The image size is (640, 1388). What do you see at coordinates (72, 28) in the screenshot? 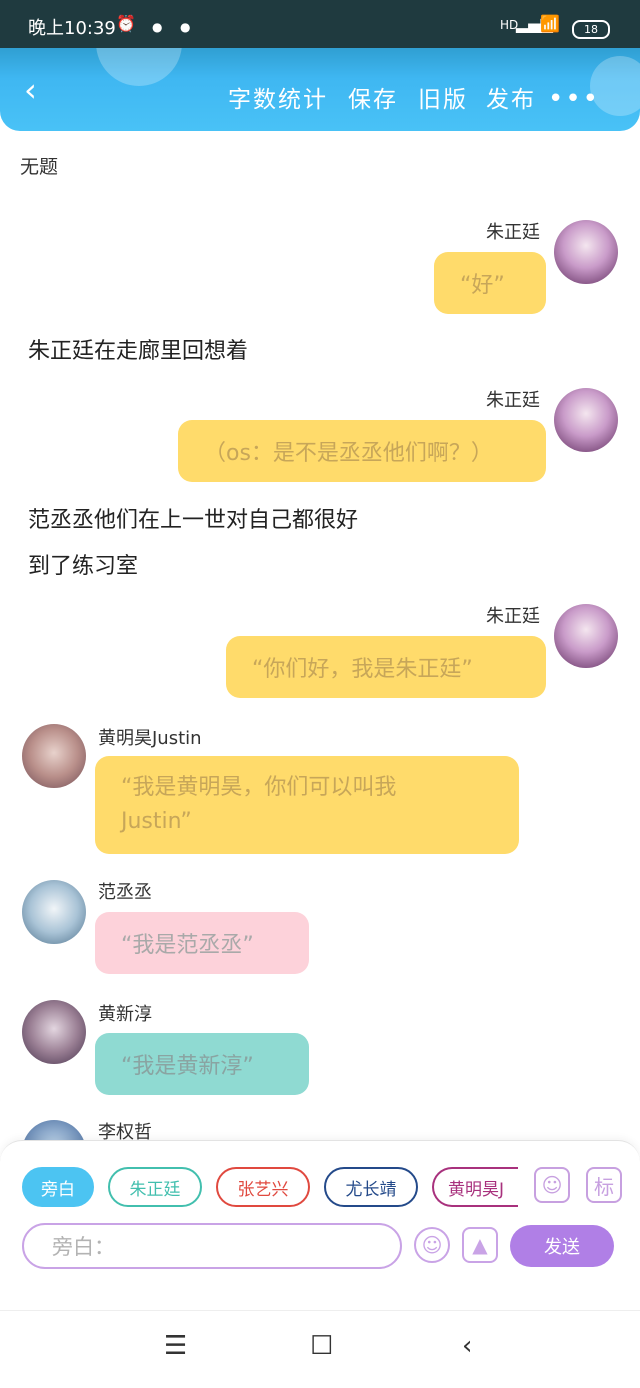
I see `status-time: 晚上10:39` at bounding box center [72, 28].